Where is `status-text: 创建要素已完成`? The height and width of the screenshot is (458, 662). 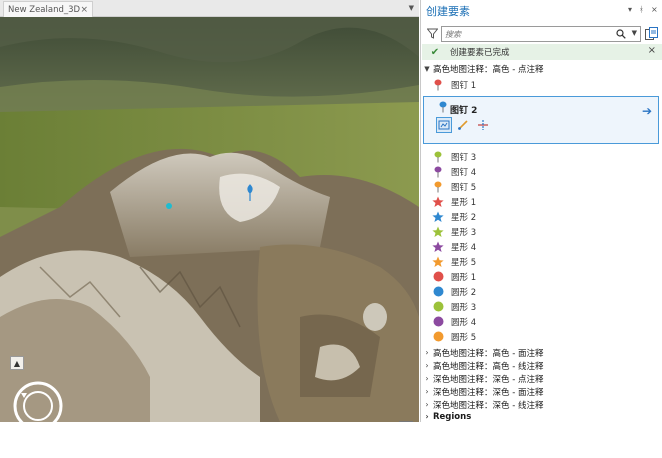 status-text: 创建要素已完成 is located at coordinates (480, 53).